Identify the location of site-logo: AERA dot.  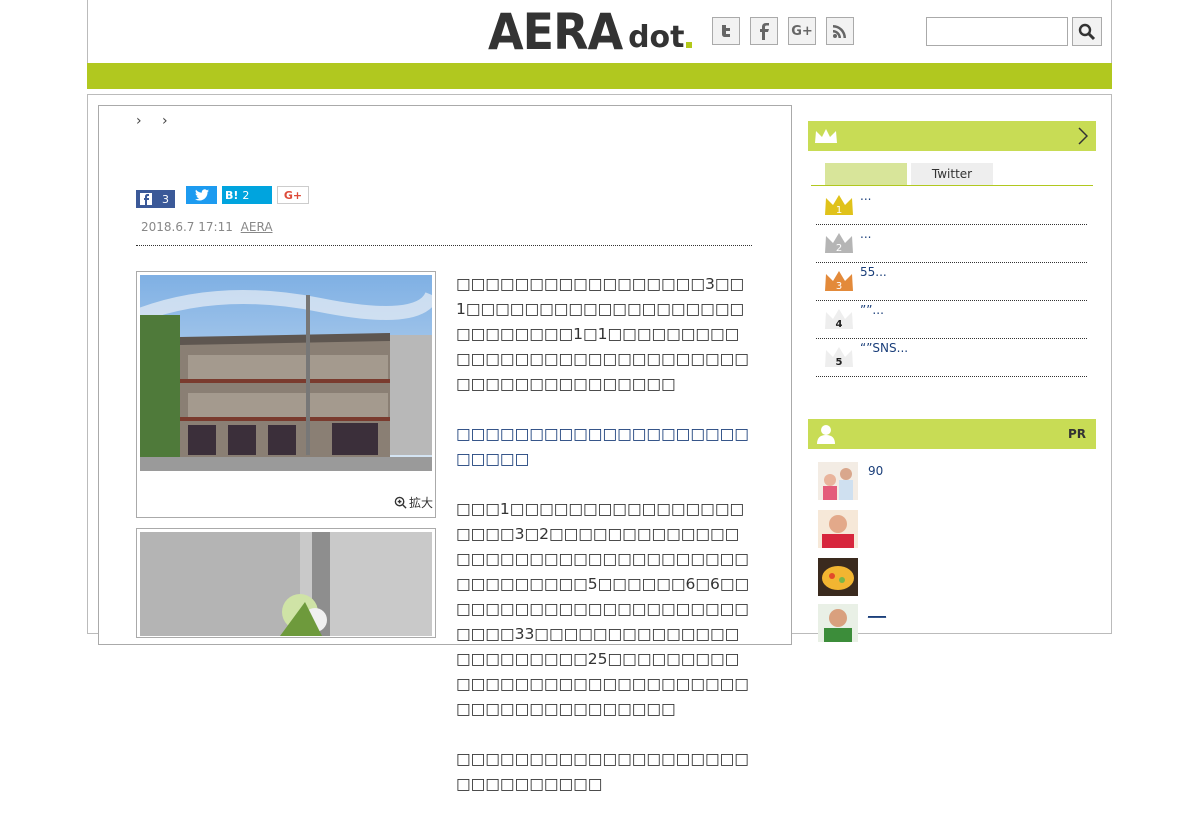
(590, 32).